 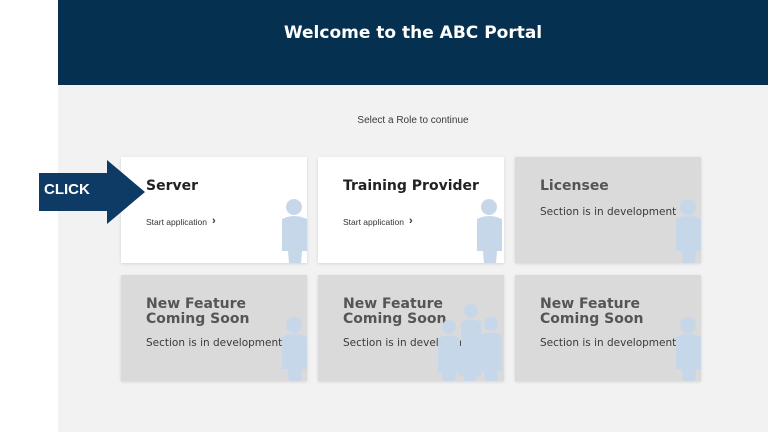 I want to click on page-title: Welcome to the ABC Portal, so click(x=413, y=32).